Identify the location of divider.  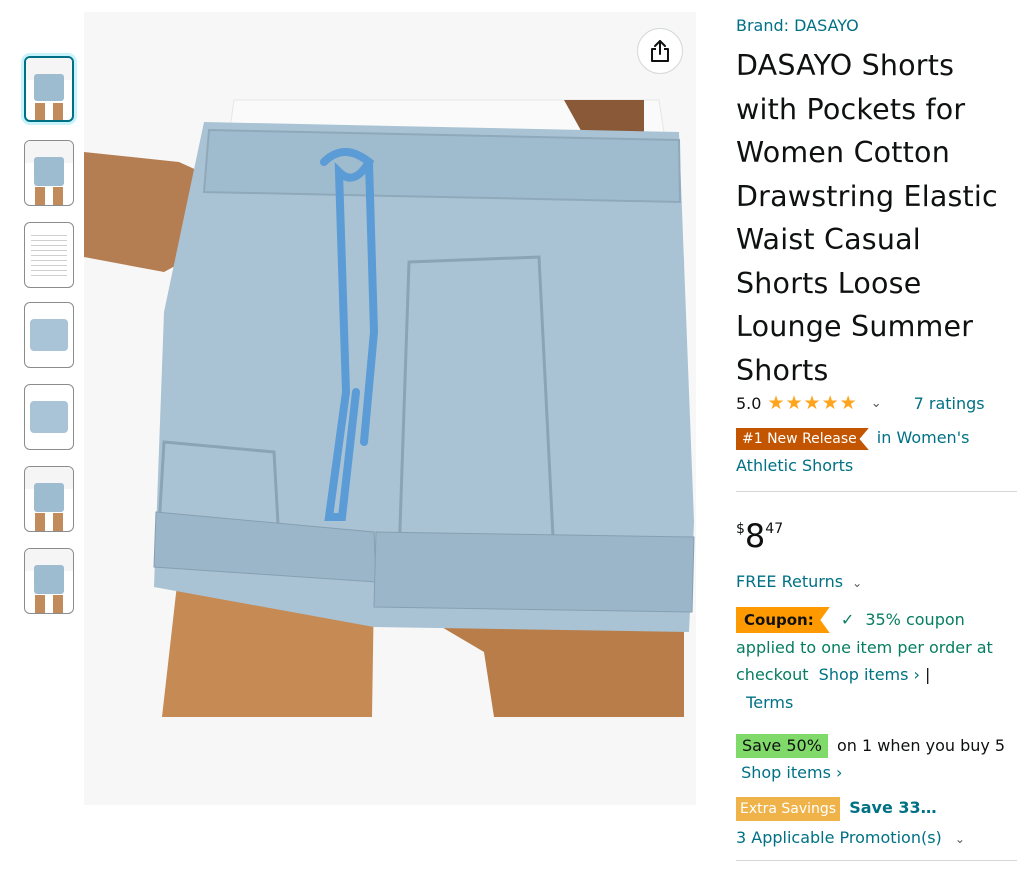
(876, 491).